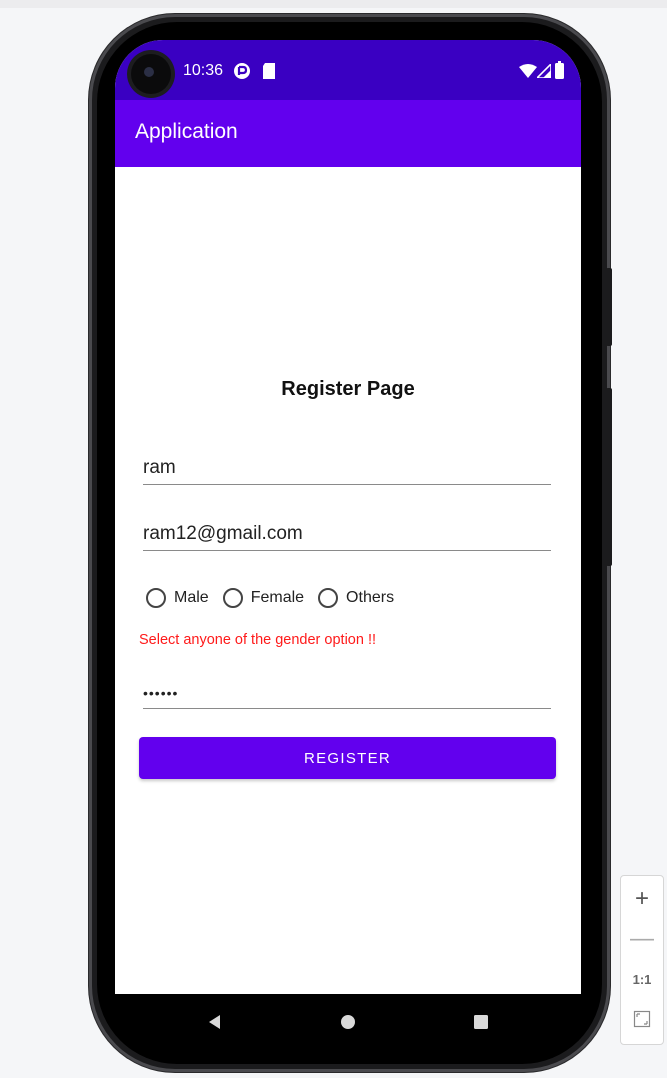 This screenshot has height=1078, width=667. What do you see at coordinates (348, 70) in the screenshot?
I see `status-bar: 10:36` at bounding box center [348, 70].